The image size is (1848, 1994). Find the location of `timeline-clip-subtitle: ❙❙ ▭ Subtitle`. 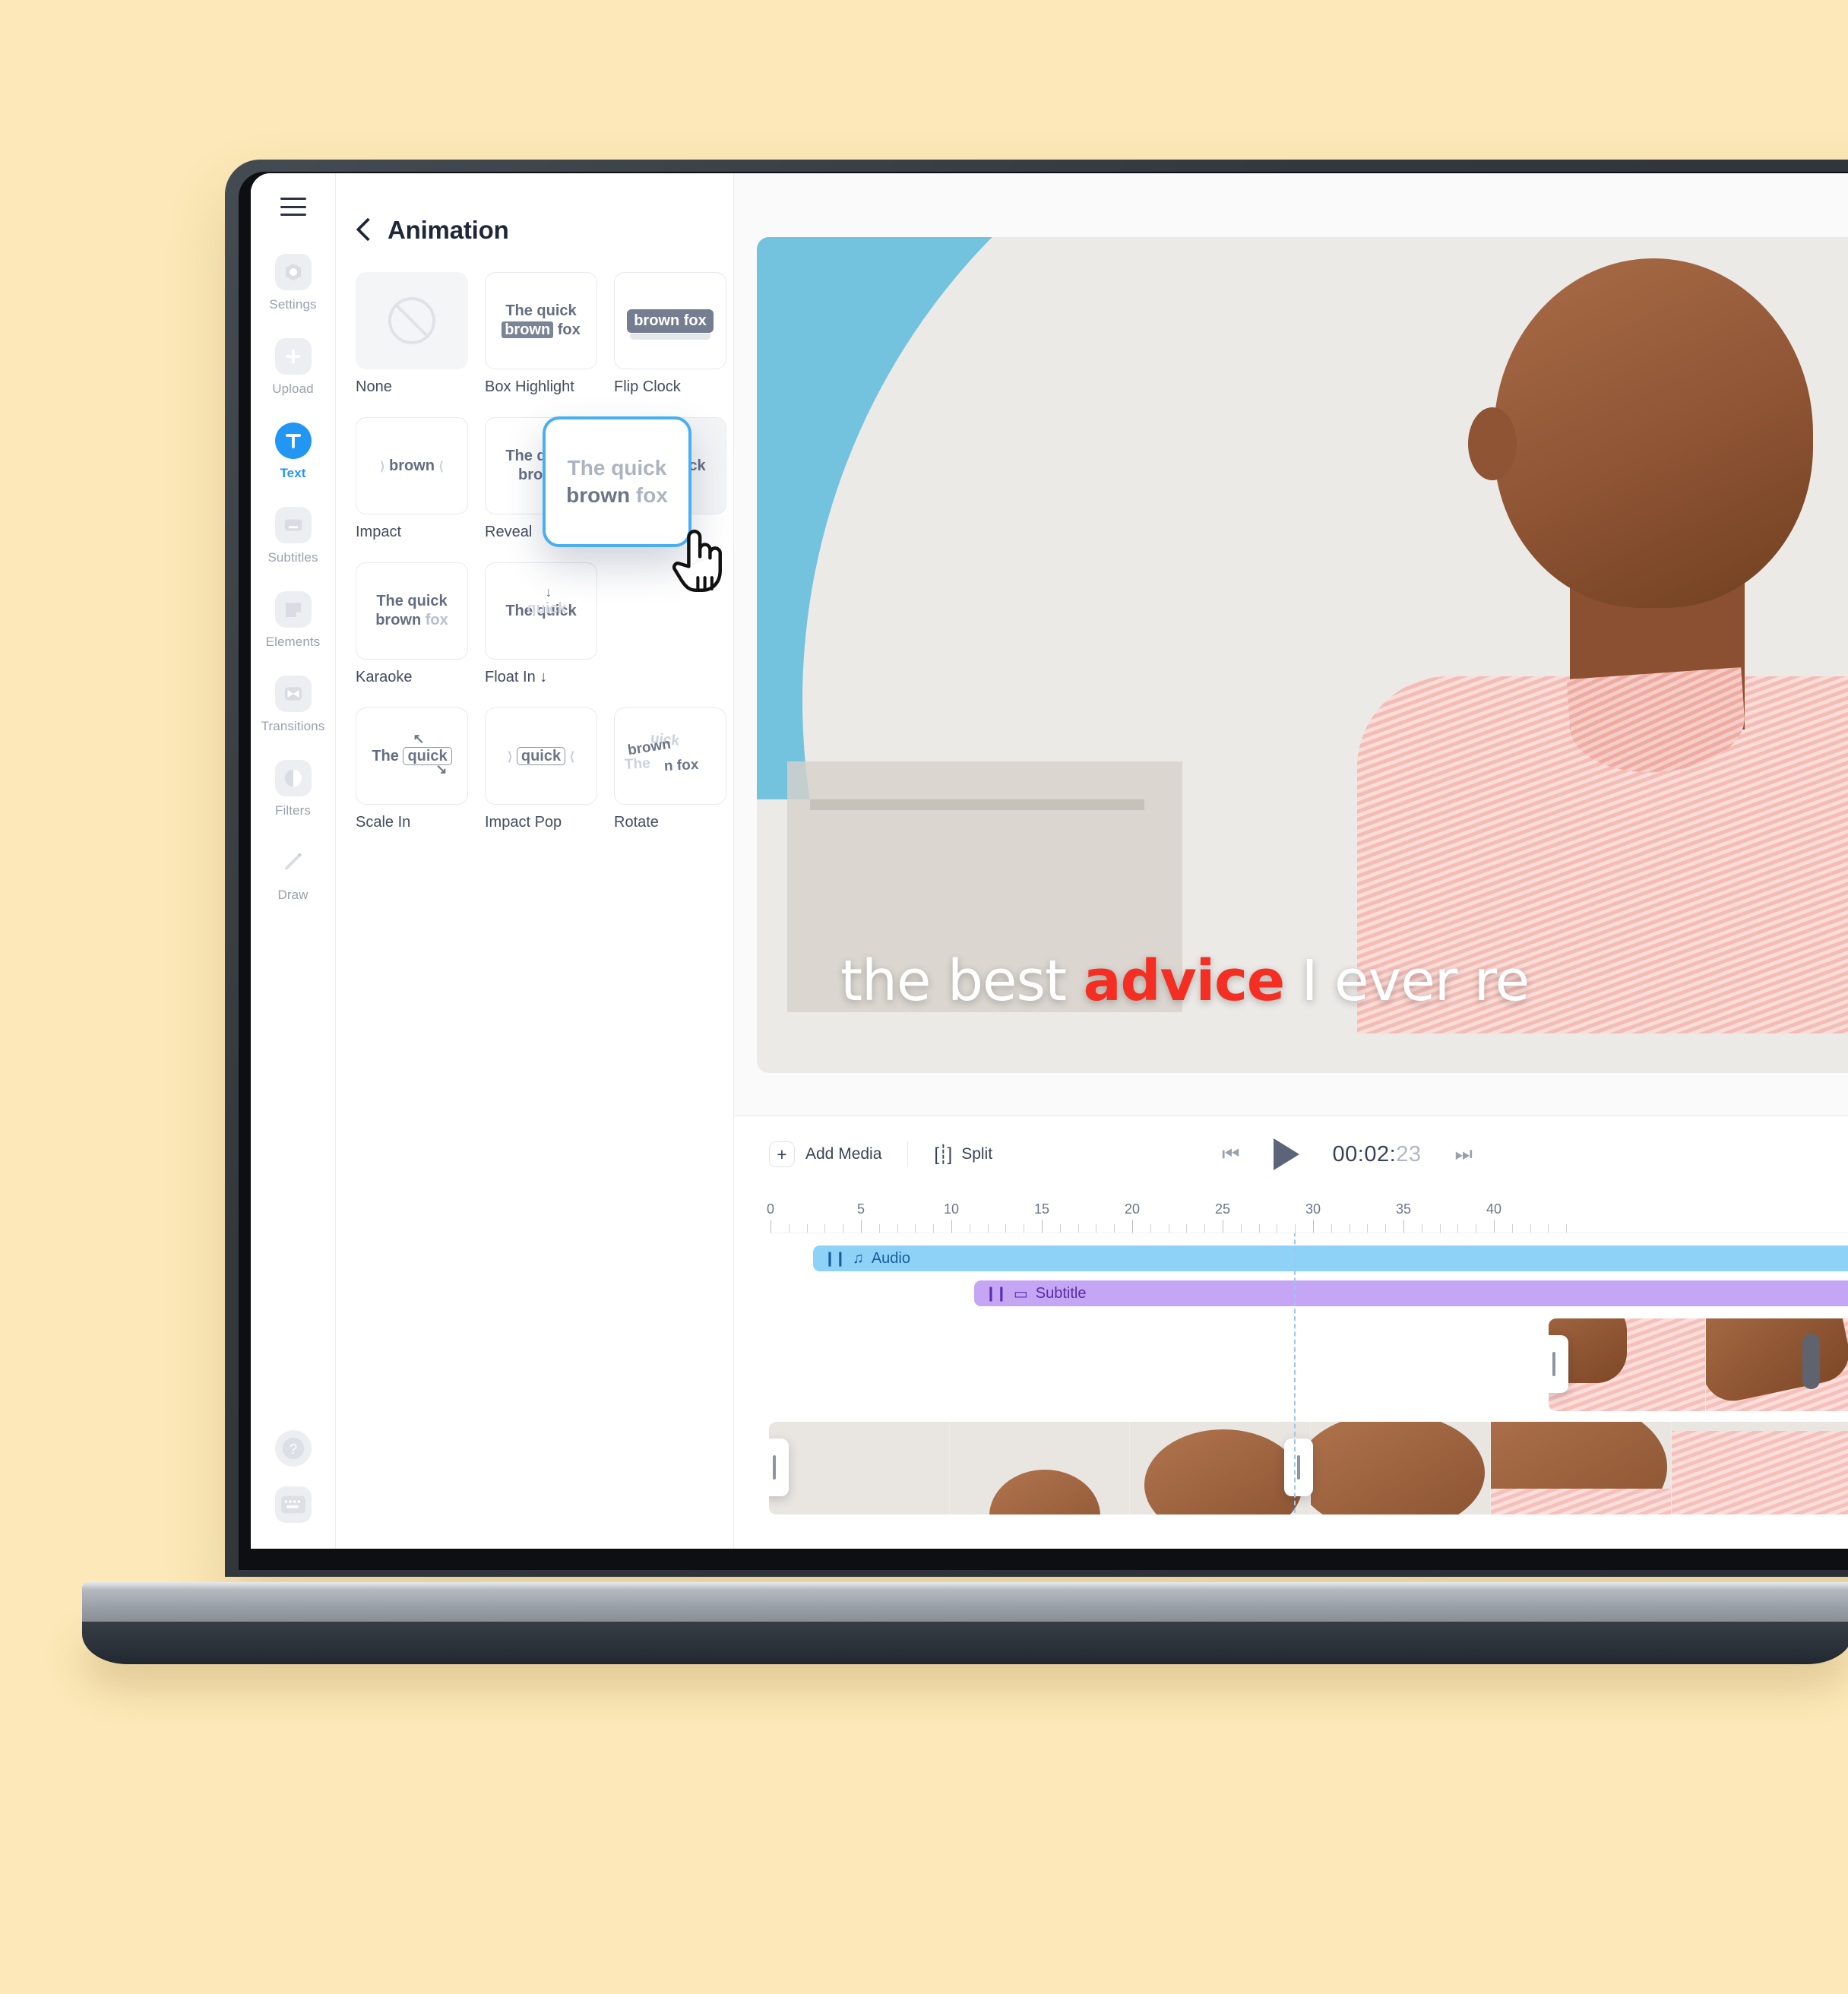

timeline-clip-subtitle: ❙❙ ▭ Subtitle is located at coordinates (1411, 1293).